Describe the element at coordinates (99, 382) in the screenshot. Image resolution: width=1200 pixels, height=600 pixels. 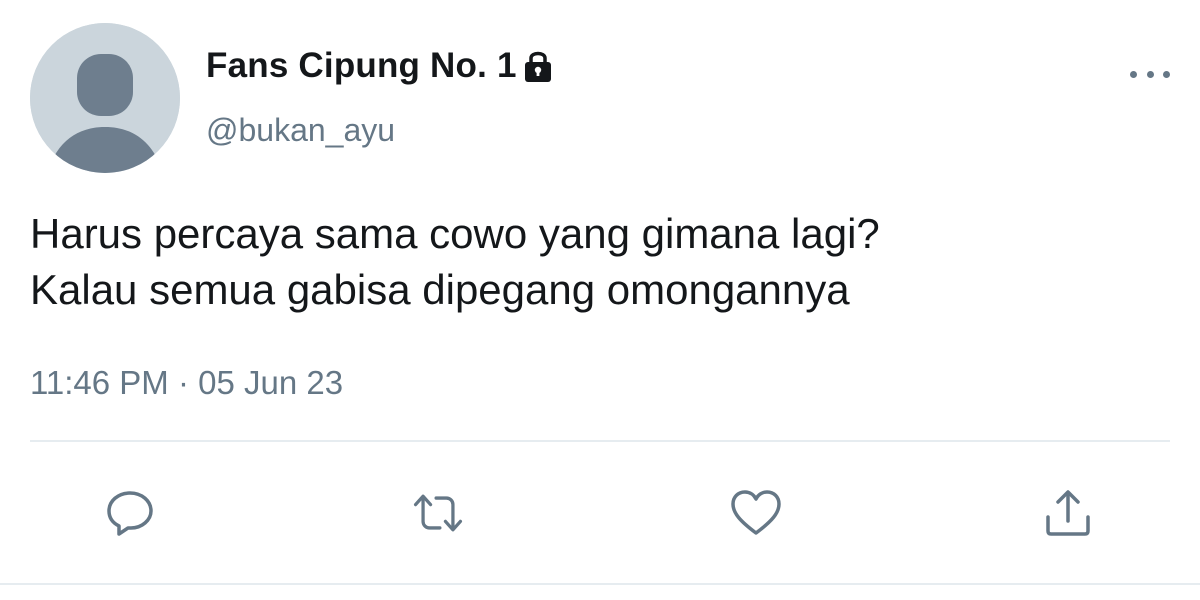
I see `tweet-time: 11:46 PM` at that location.